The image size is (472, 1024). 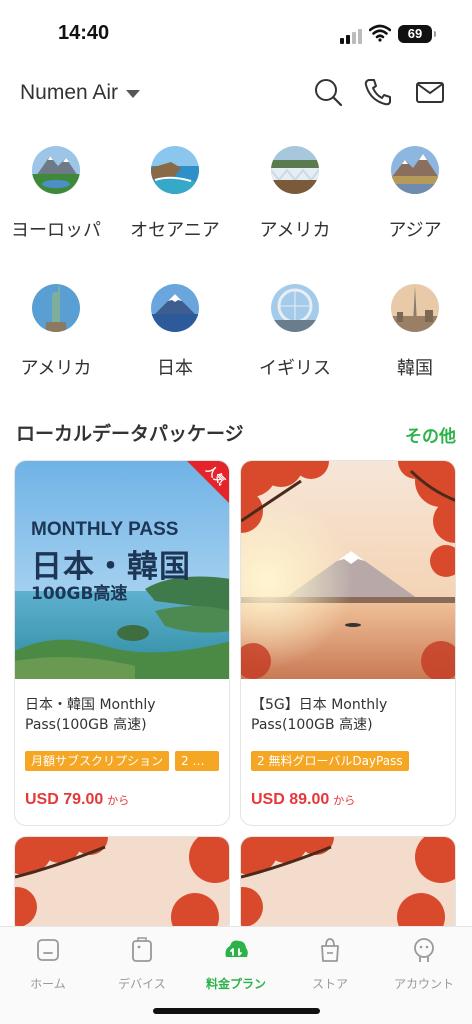 I want to click on region-asia: アジア, so click(x=414, y=194).